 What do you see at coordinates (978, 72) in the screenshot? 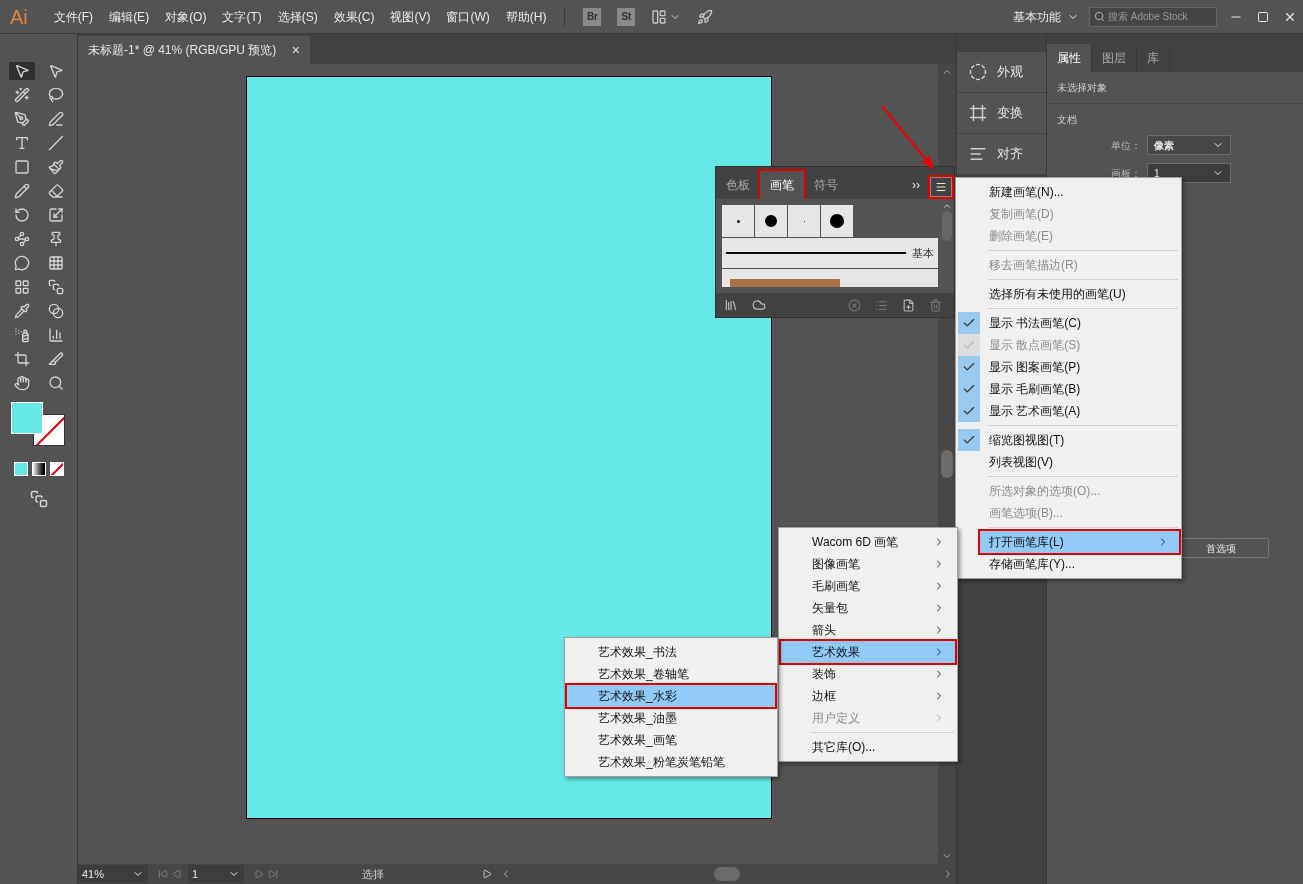
I see `appearance-icon` at bounding box center [978, 72].